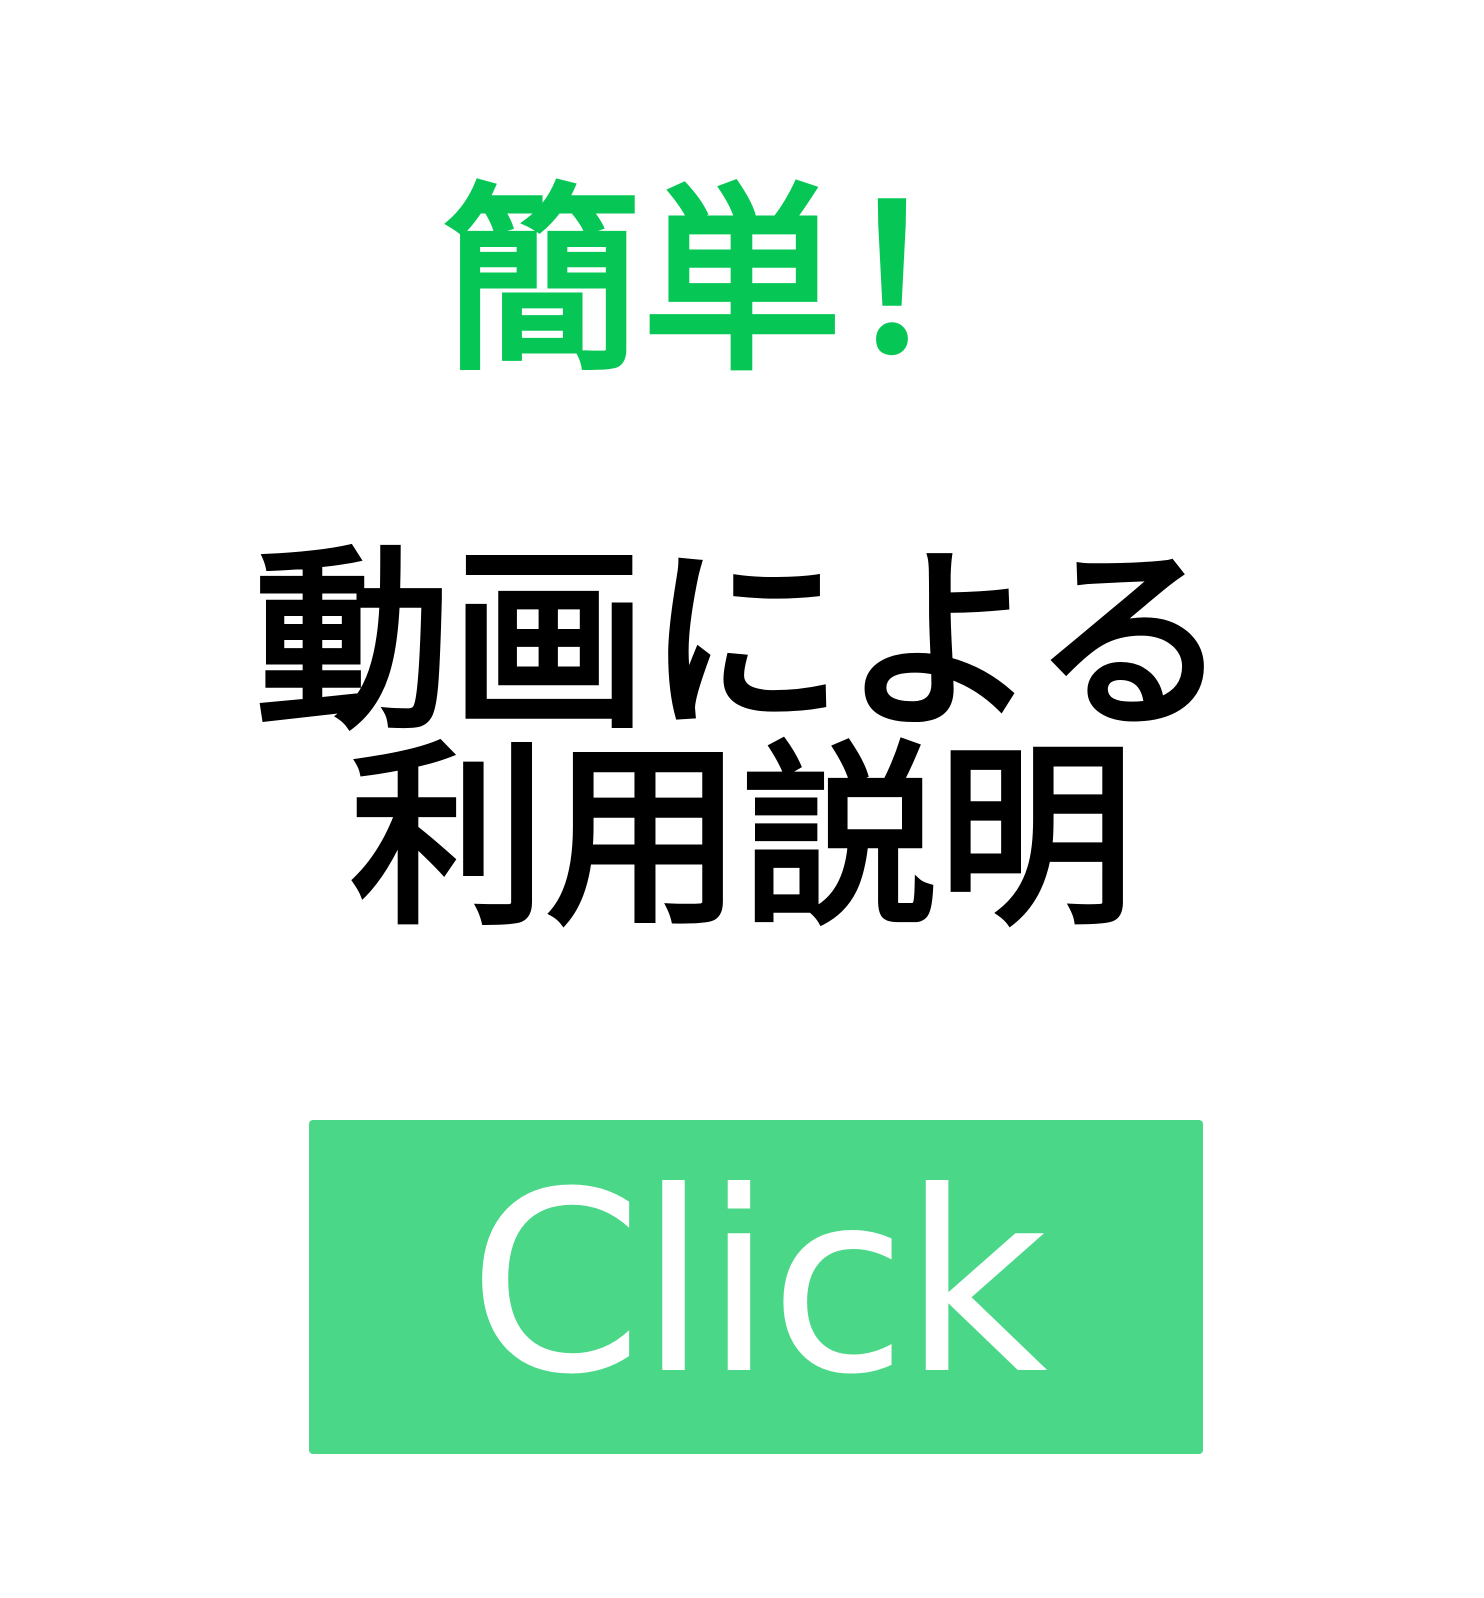 This screenshot has height=1598, width=1484. What do you see at coordinates (742, 643) in the screenshot?
I see `title-line-1: 動画による` at bounding box center [742, 643].